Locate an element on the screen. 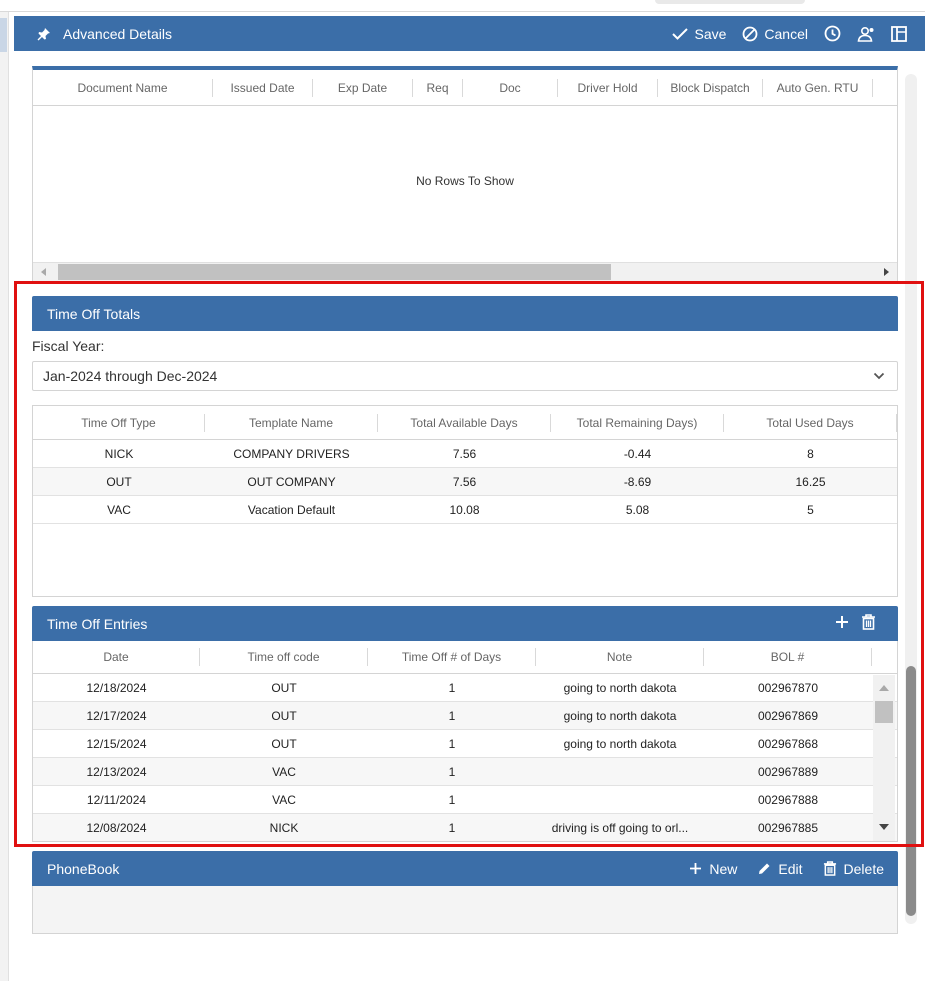 The height and width of the screenshot is (981, 925). scroll-up-arrow is located at coordinates (884, 688).